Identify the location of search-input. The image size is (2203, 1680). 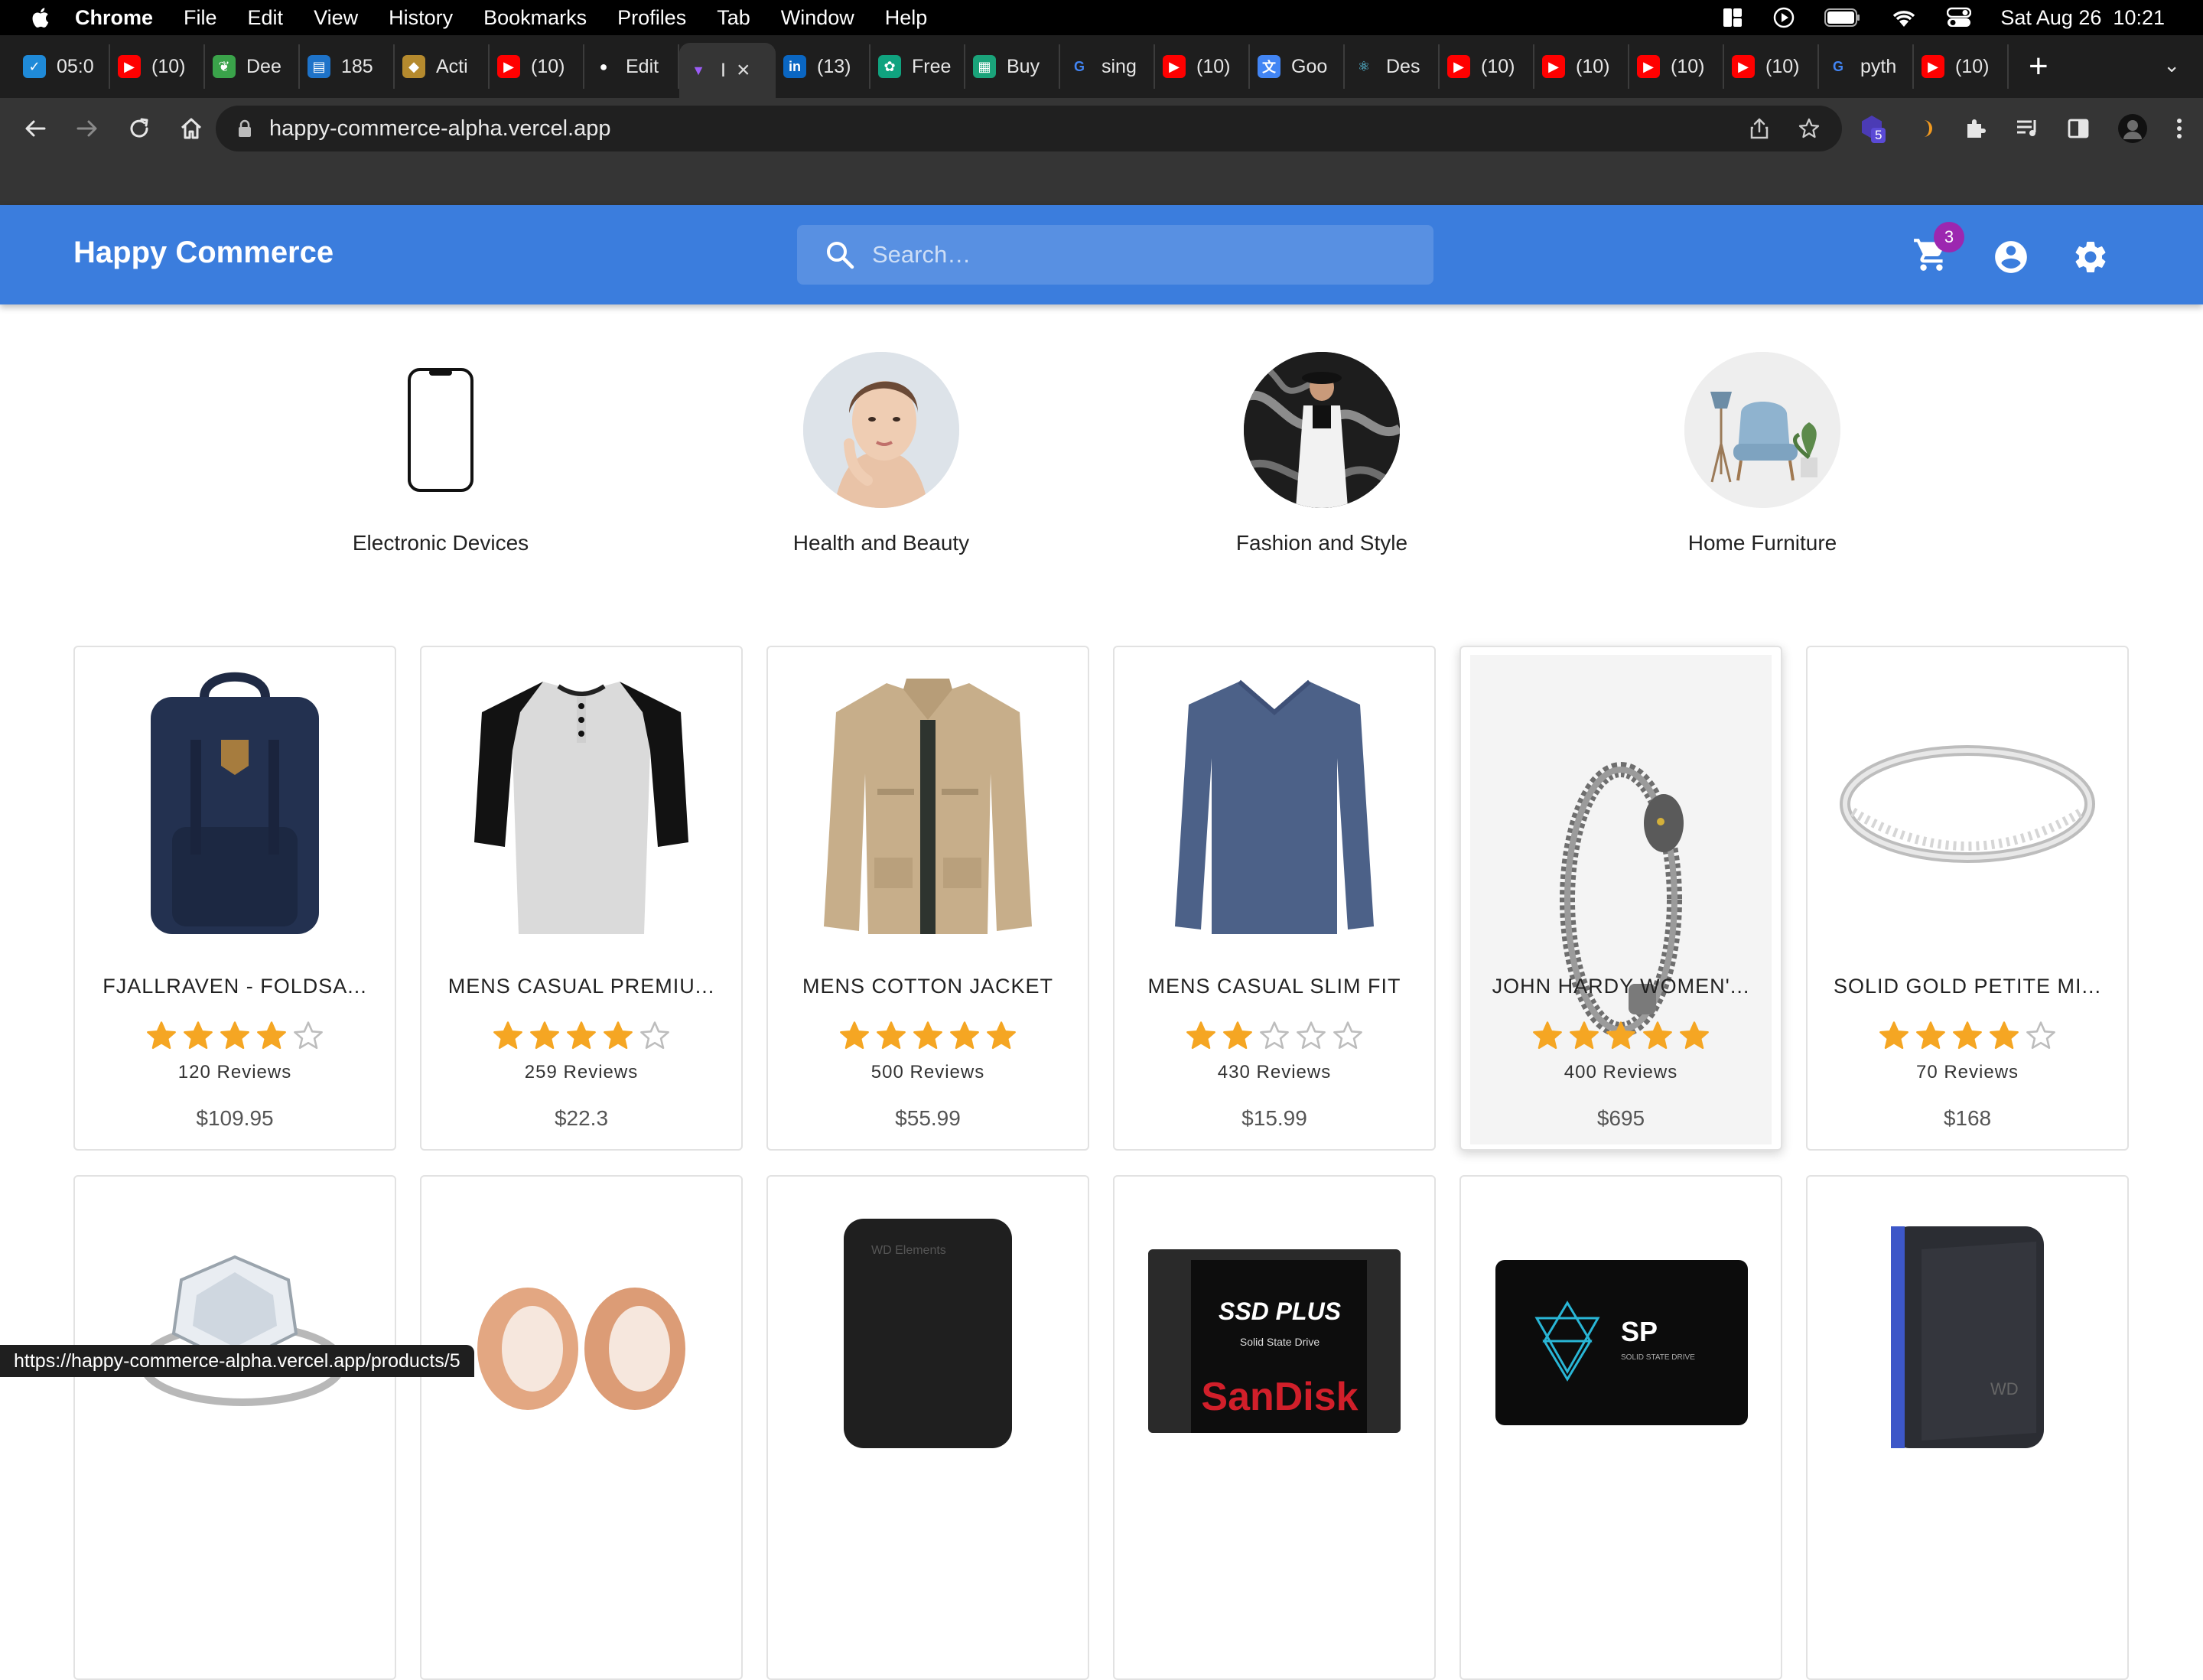
(1139, 255).